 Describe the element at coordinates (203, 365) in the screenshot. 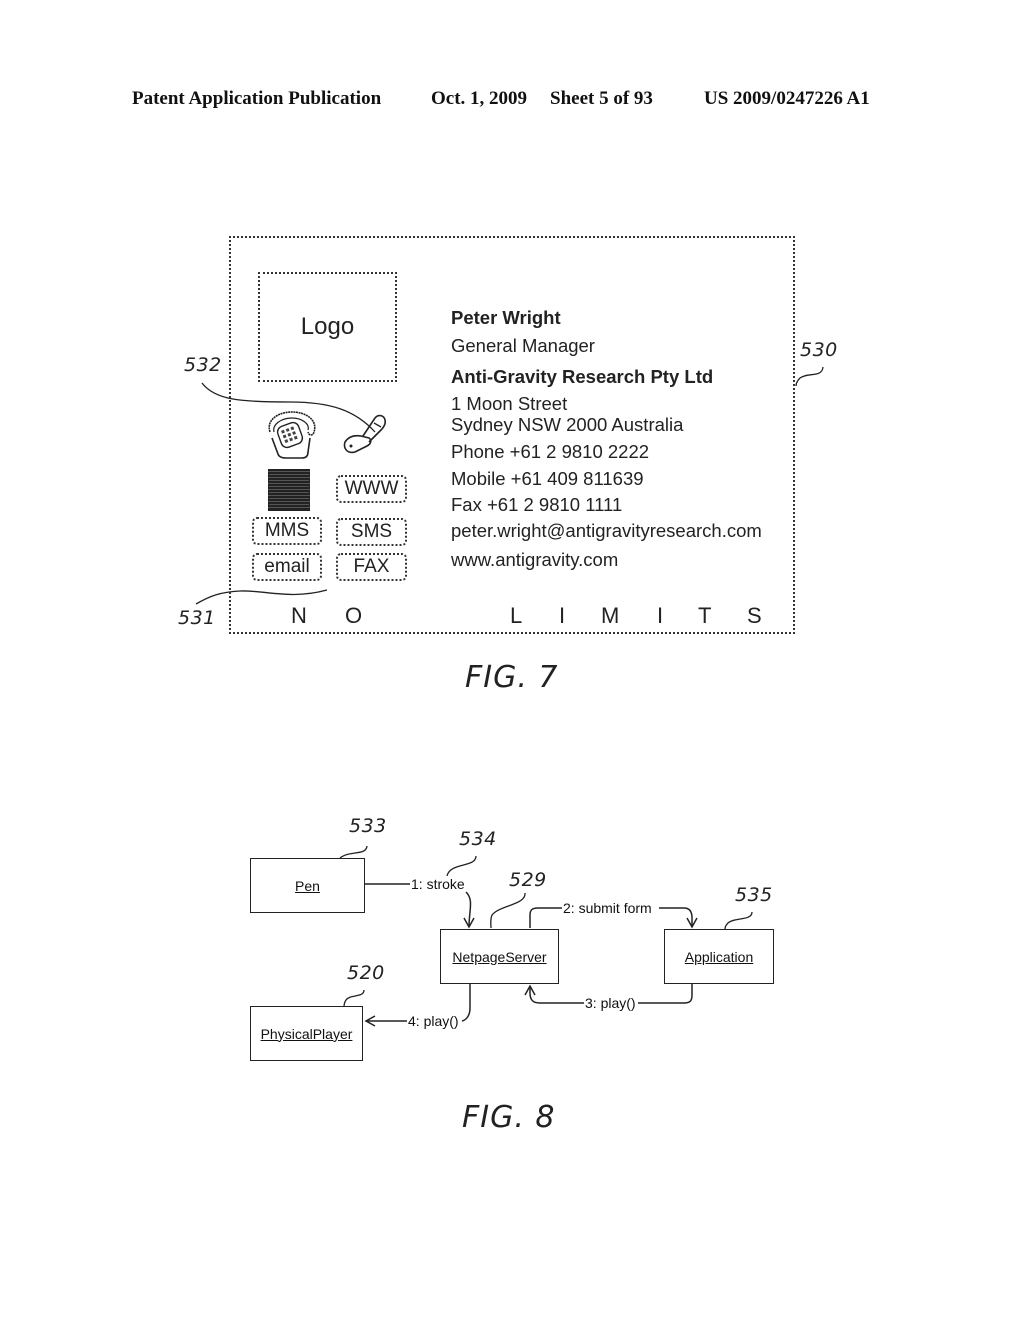

I see `ref-label-532: 532` at that location.